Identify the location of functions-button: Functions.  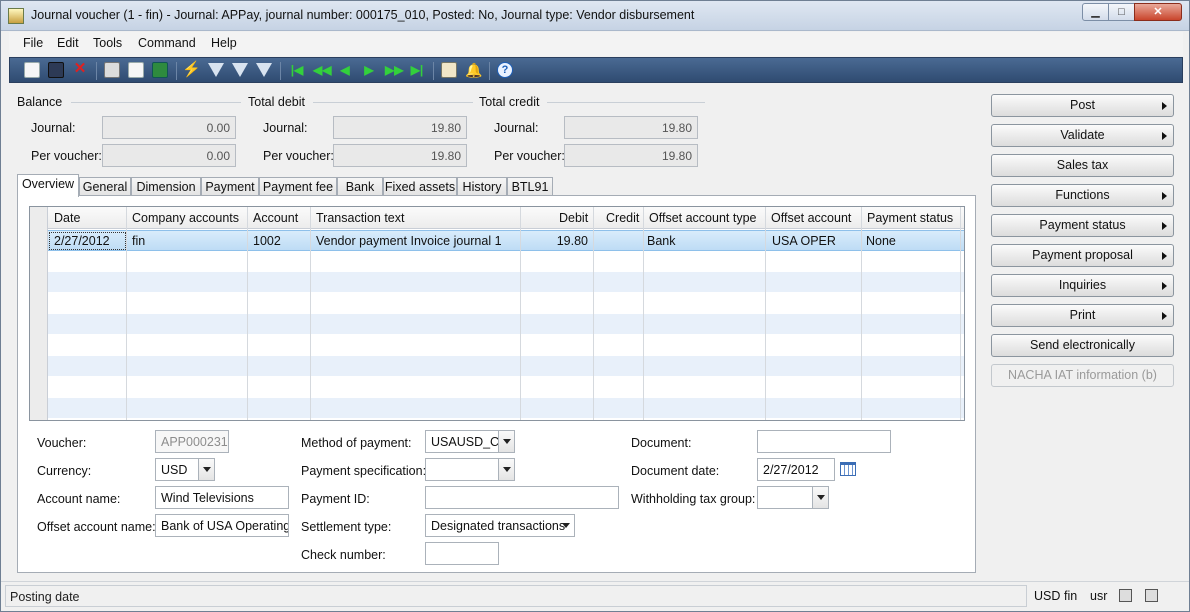
(1082, 195).